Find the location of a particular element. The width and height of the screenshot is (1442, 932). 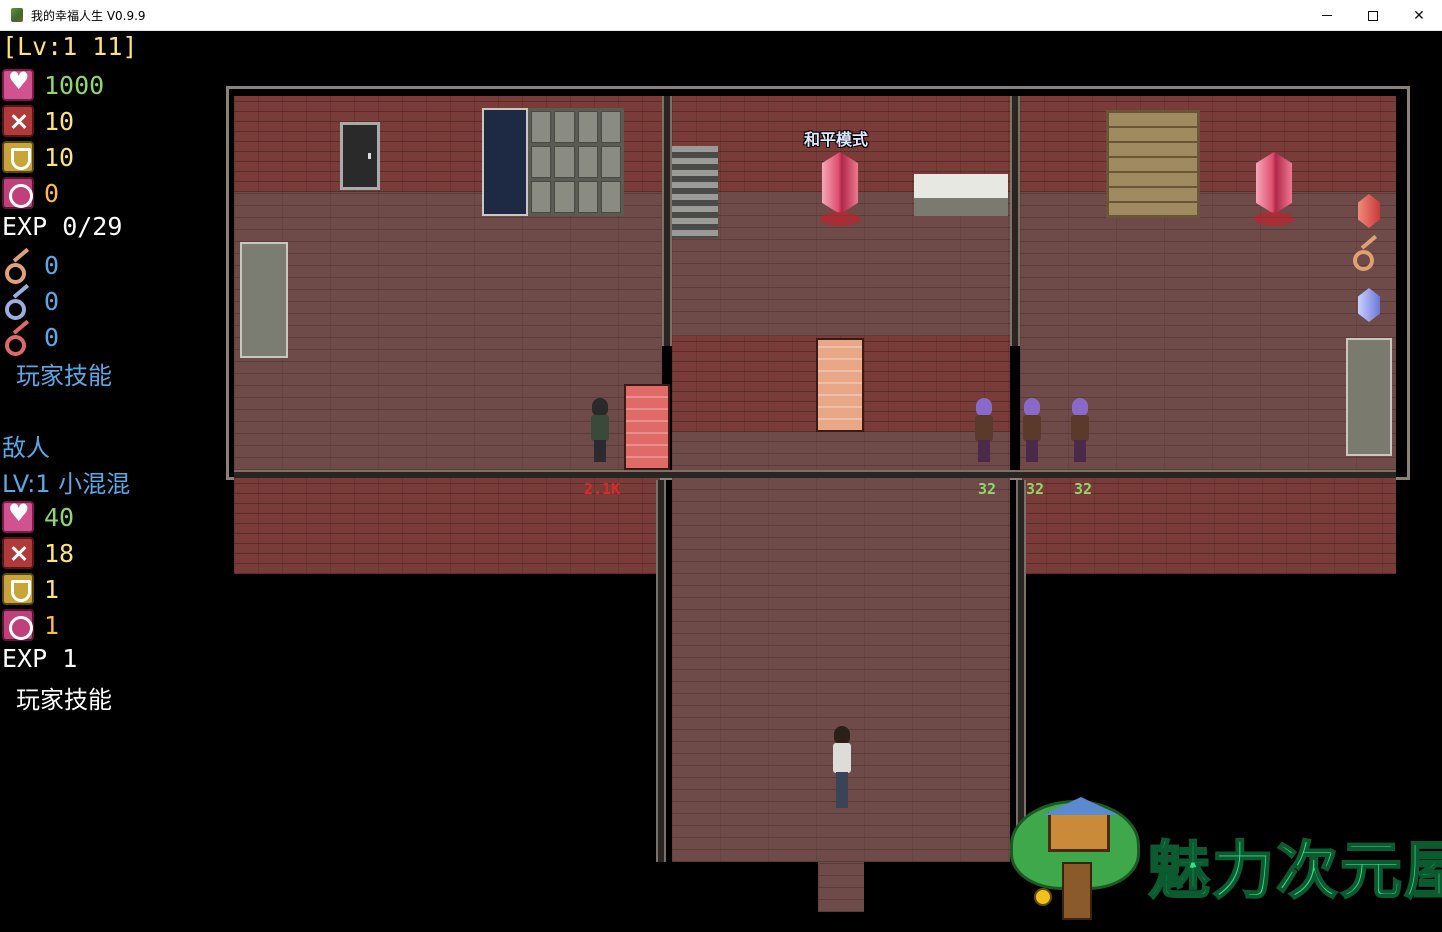

peace-mode-label: 和平模式 is located at coordinates (836, 139).